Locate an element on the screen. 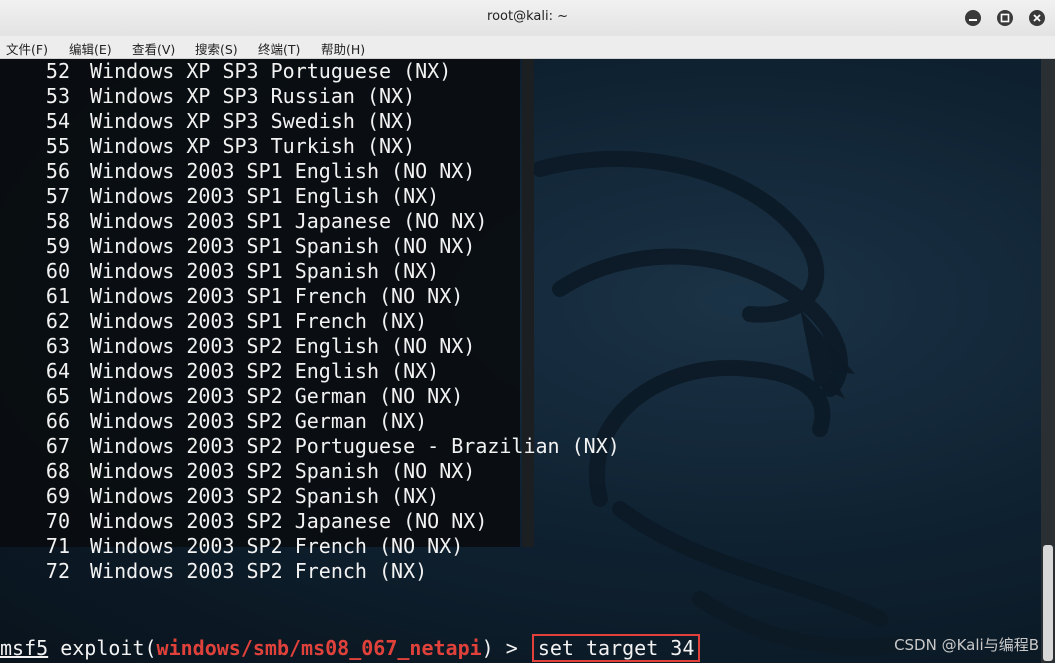  list-item: 68 Windows 2003 SP2 Spanish (NO NX) is located at coordinates (237, 471).